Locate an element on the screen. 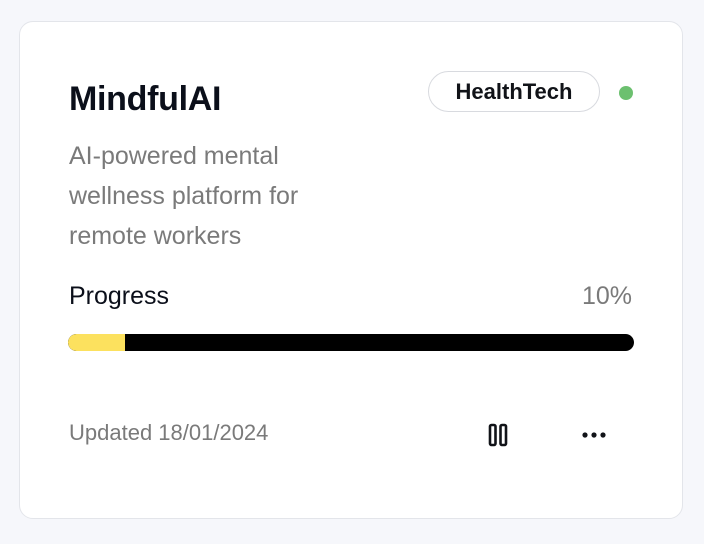  more-horizontal-icon is located at coordinates (594, 435).